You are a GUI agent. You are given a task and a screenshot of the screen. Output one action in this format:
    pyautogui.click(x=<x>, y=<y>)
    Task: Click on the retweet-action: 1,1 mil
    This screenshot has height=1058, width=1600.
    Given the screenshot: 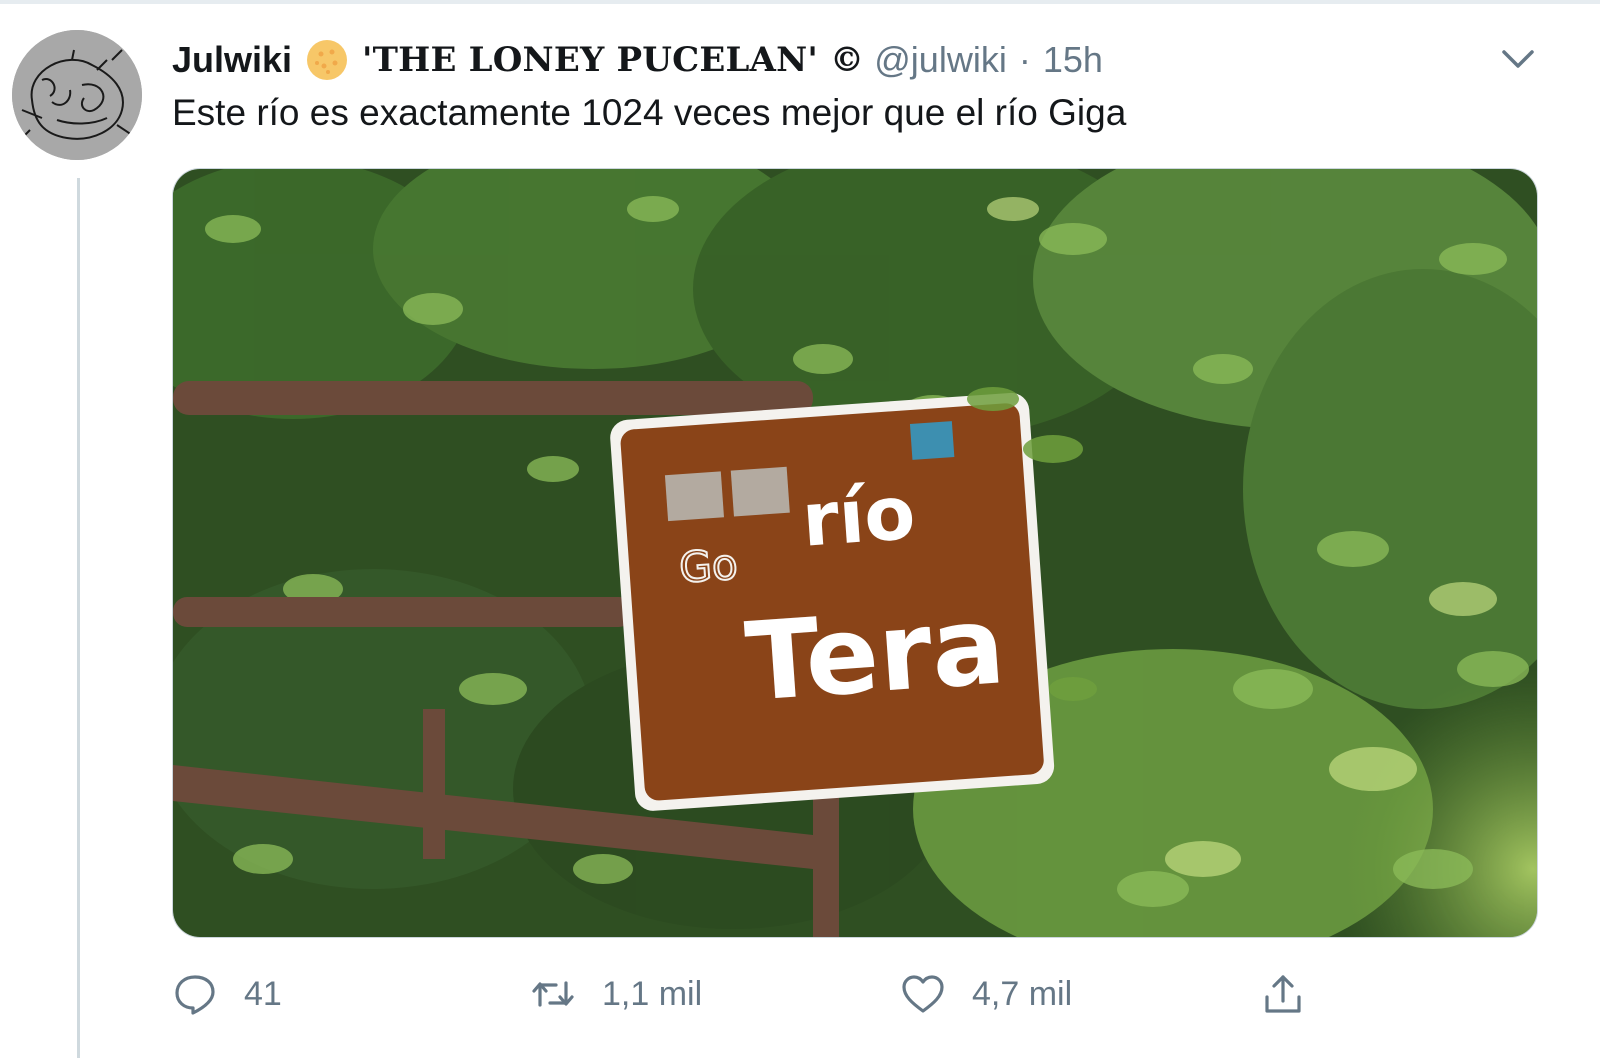 What is the action you would take?
    pyautogui.click(x=616, y=994)
    